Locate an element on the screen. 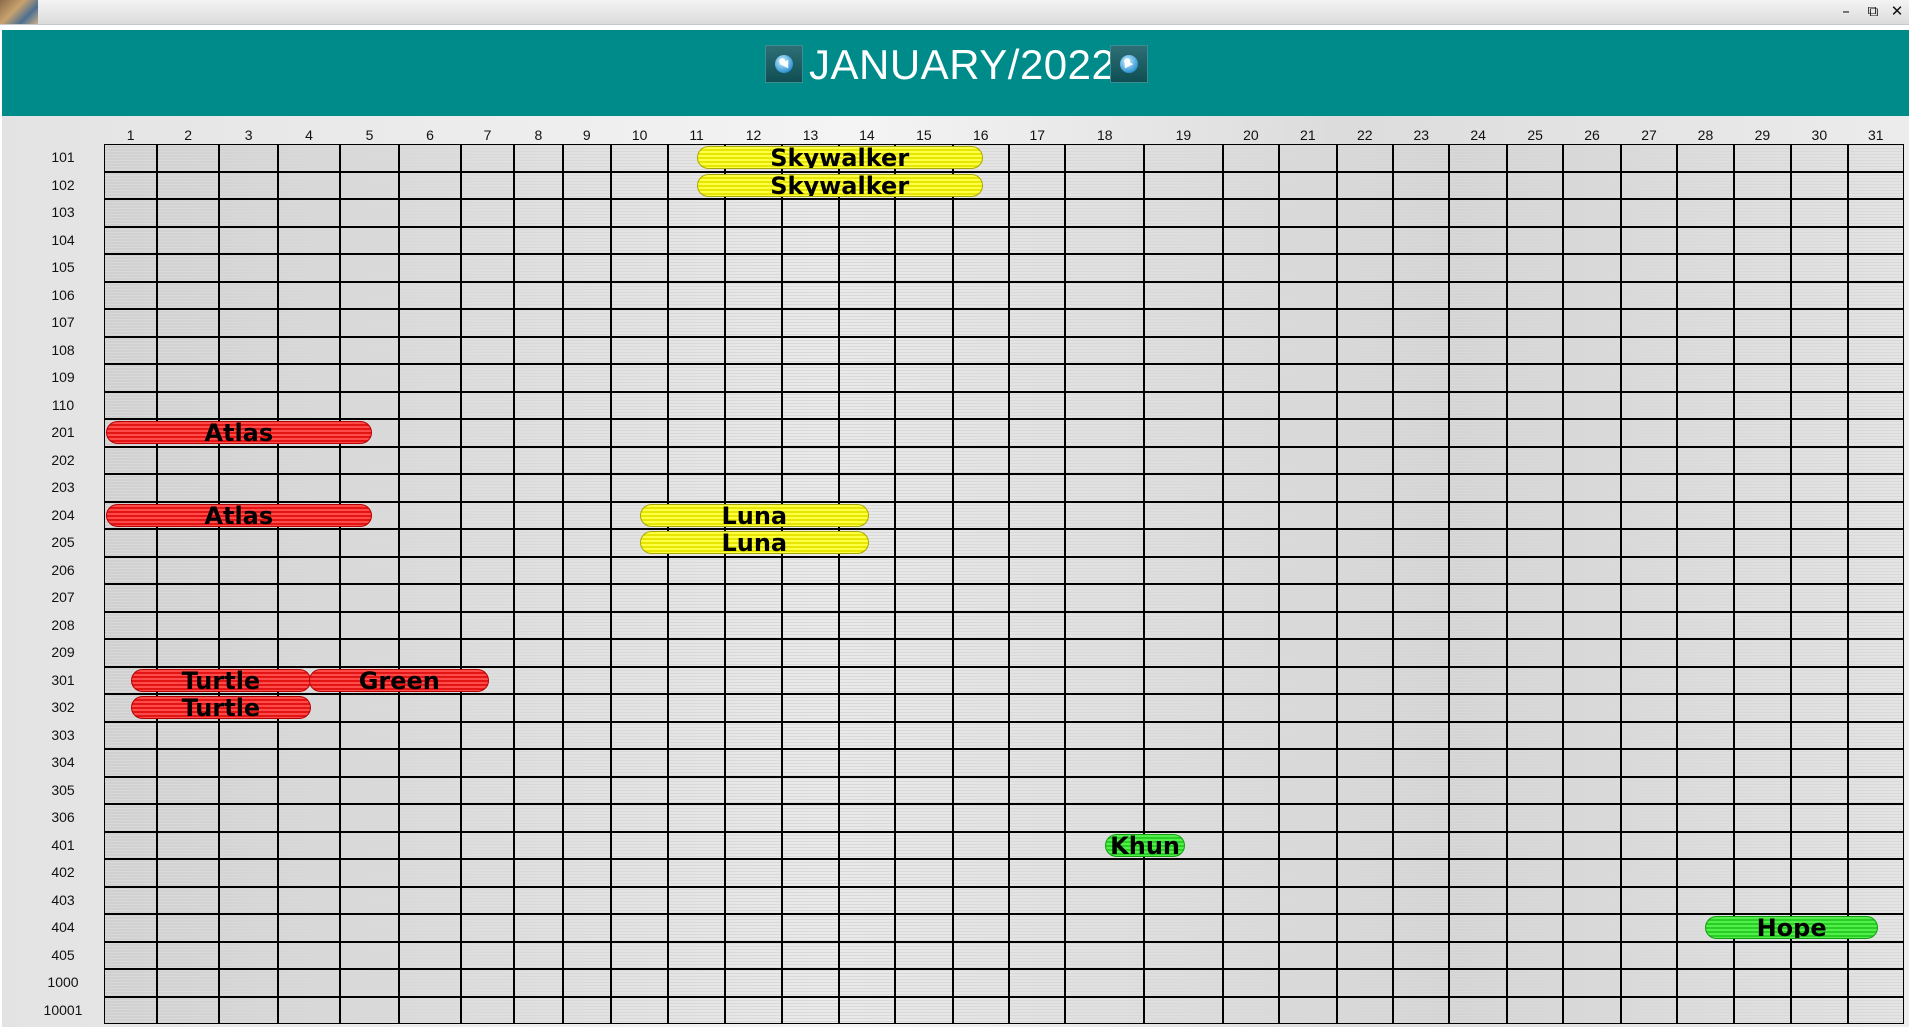 The width and height of the screenshot is (1909, 1027). room-label: 107 is located at coordinates (63, 322).